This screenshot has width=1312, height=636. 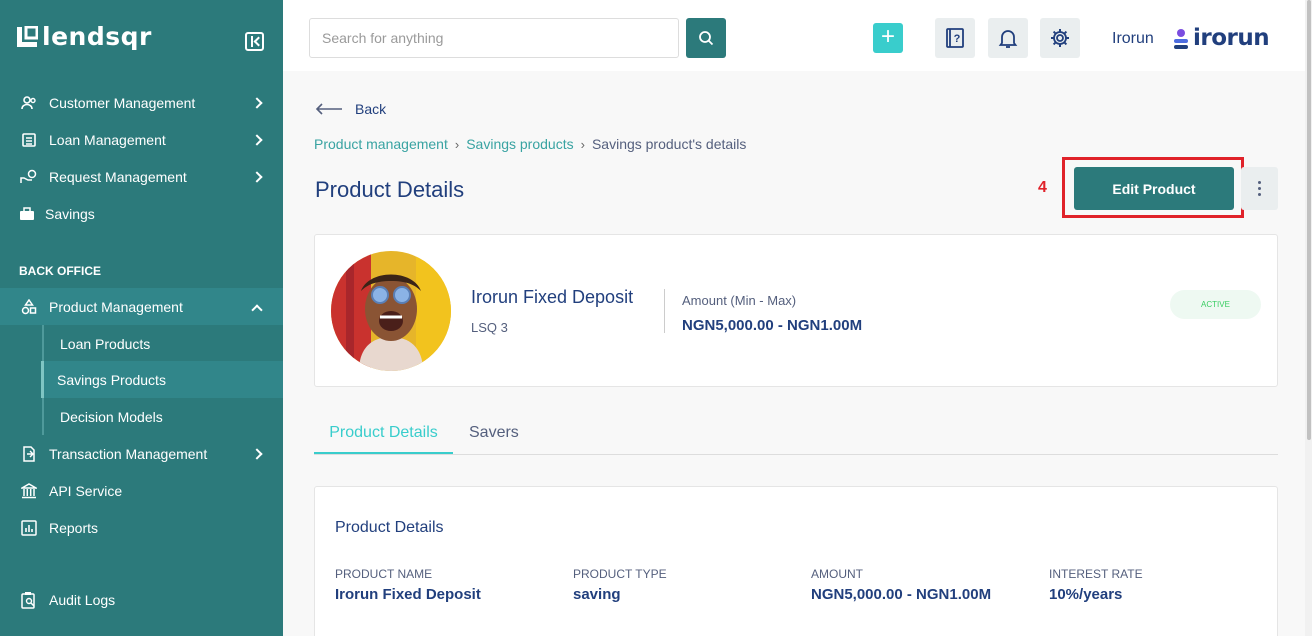 What do you see at coordinates (837, 574) in the screenshot?
I see `field-label-amount: AMOUNT` at bounding box center [837, 574].